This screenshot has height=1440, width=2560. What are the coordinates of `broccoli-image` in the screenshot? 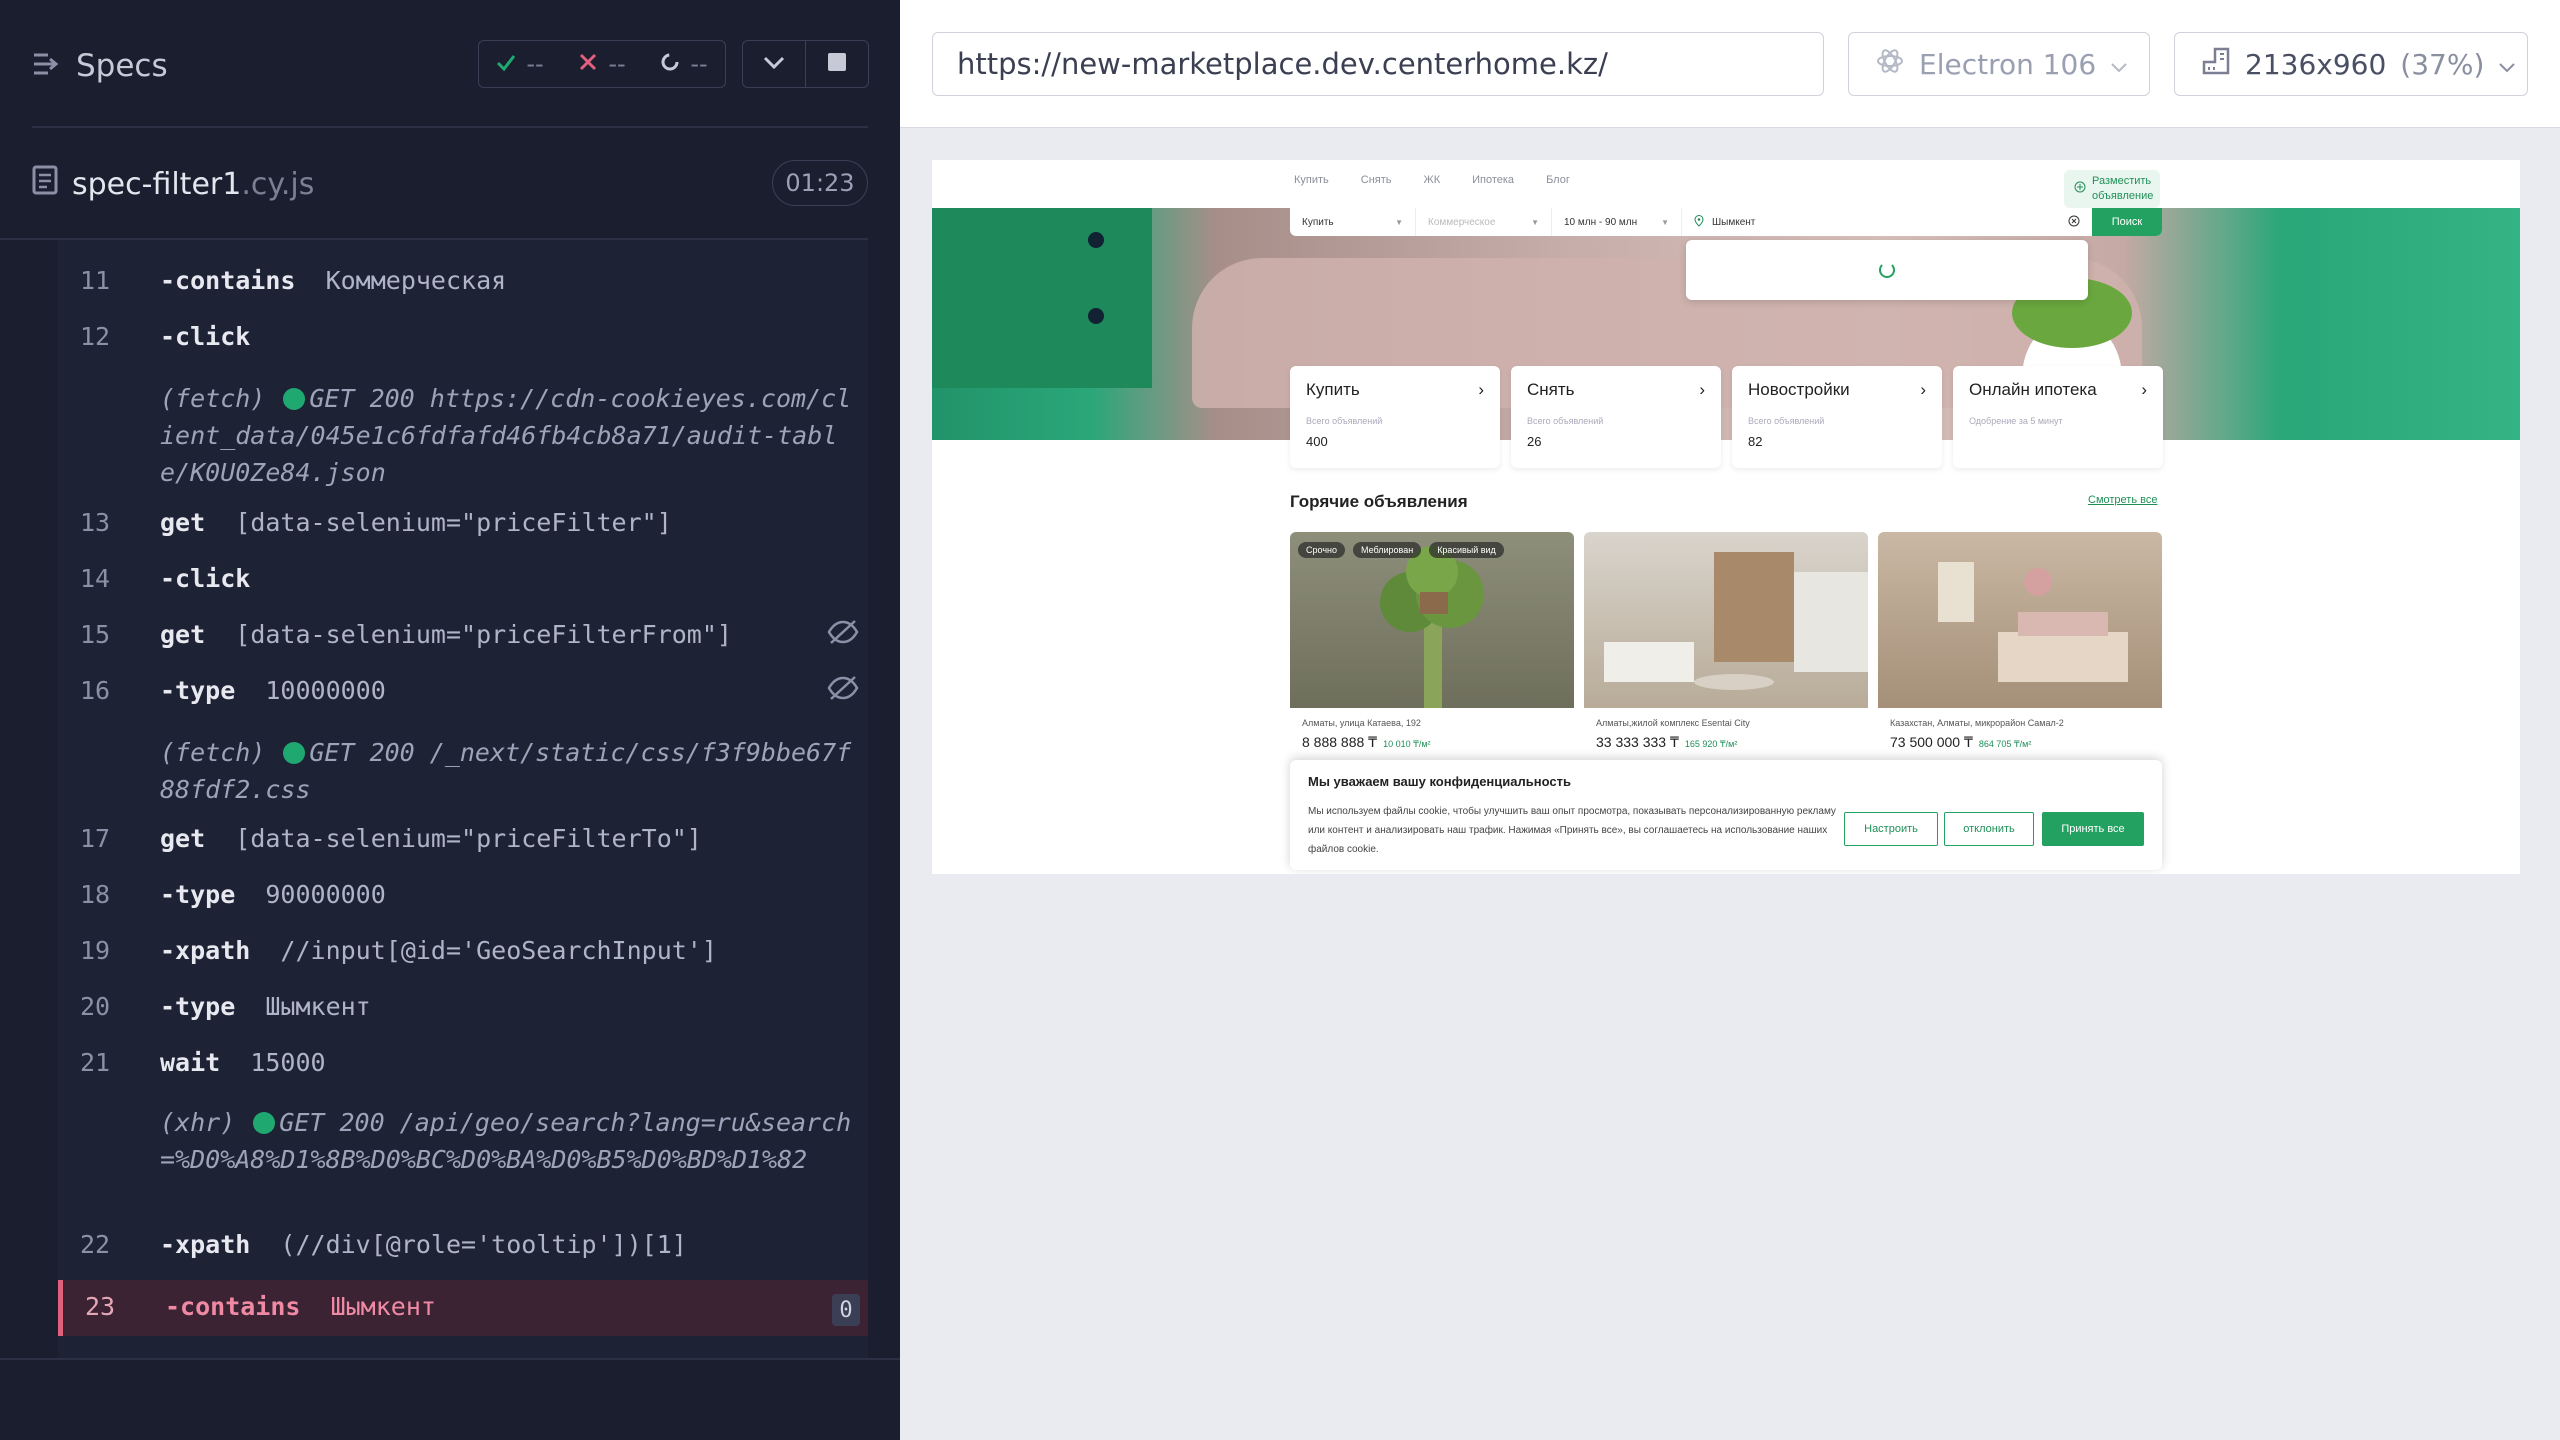 It's located at (1432, 627).